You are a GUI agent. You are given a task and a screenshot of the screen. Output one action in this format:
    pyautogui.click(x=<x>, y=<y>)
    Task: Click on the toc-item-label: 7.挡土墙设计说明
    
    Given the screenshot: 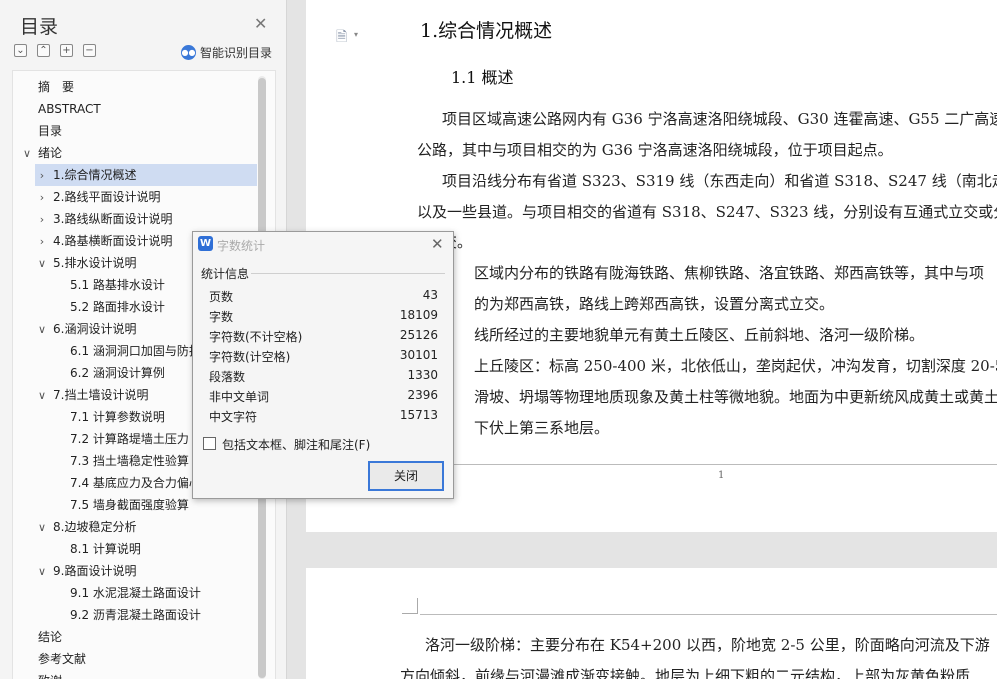 What is the action you would take?
    pyautogui.click(x=101, y=395)
    